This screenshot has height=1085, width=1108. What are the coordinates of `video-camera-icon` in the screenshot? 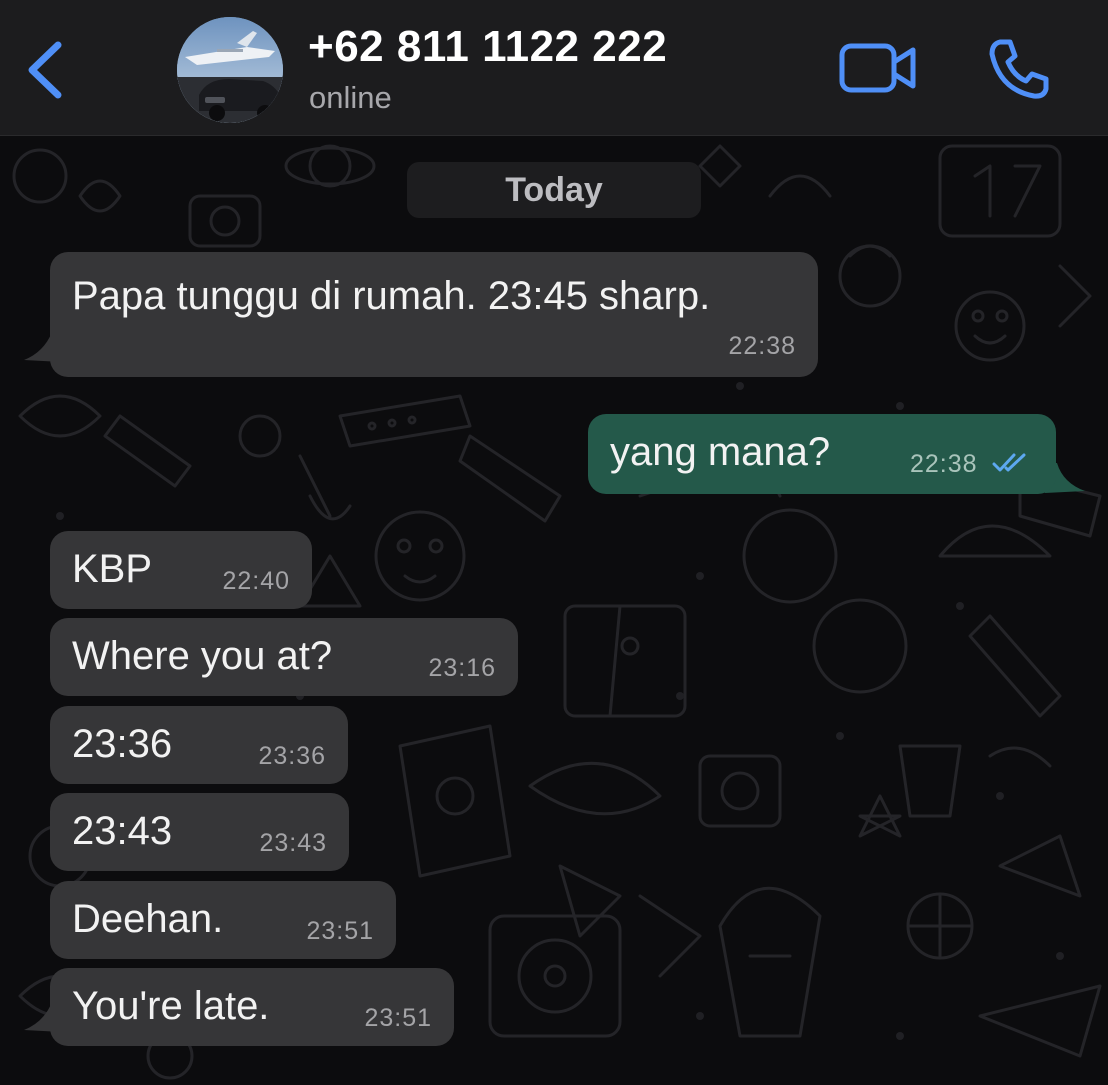 It's located at (877, 68).